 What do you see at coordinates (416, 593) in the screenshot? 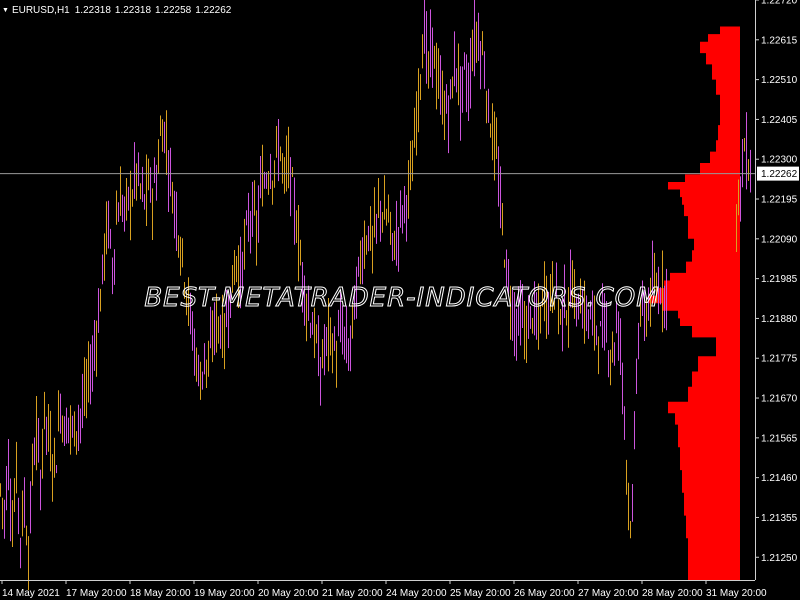
I see `x-tick-label: 24 May 20:00` at bounding box center [416, 593].